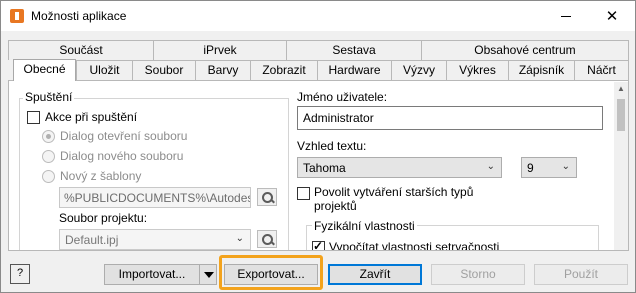 This screenshot has width=636, height=293. I want to click on tab-vyzvy: Výzvy, so click(419, 70).